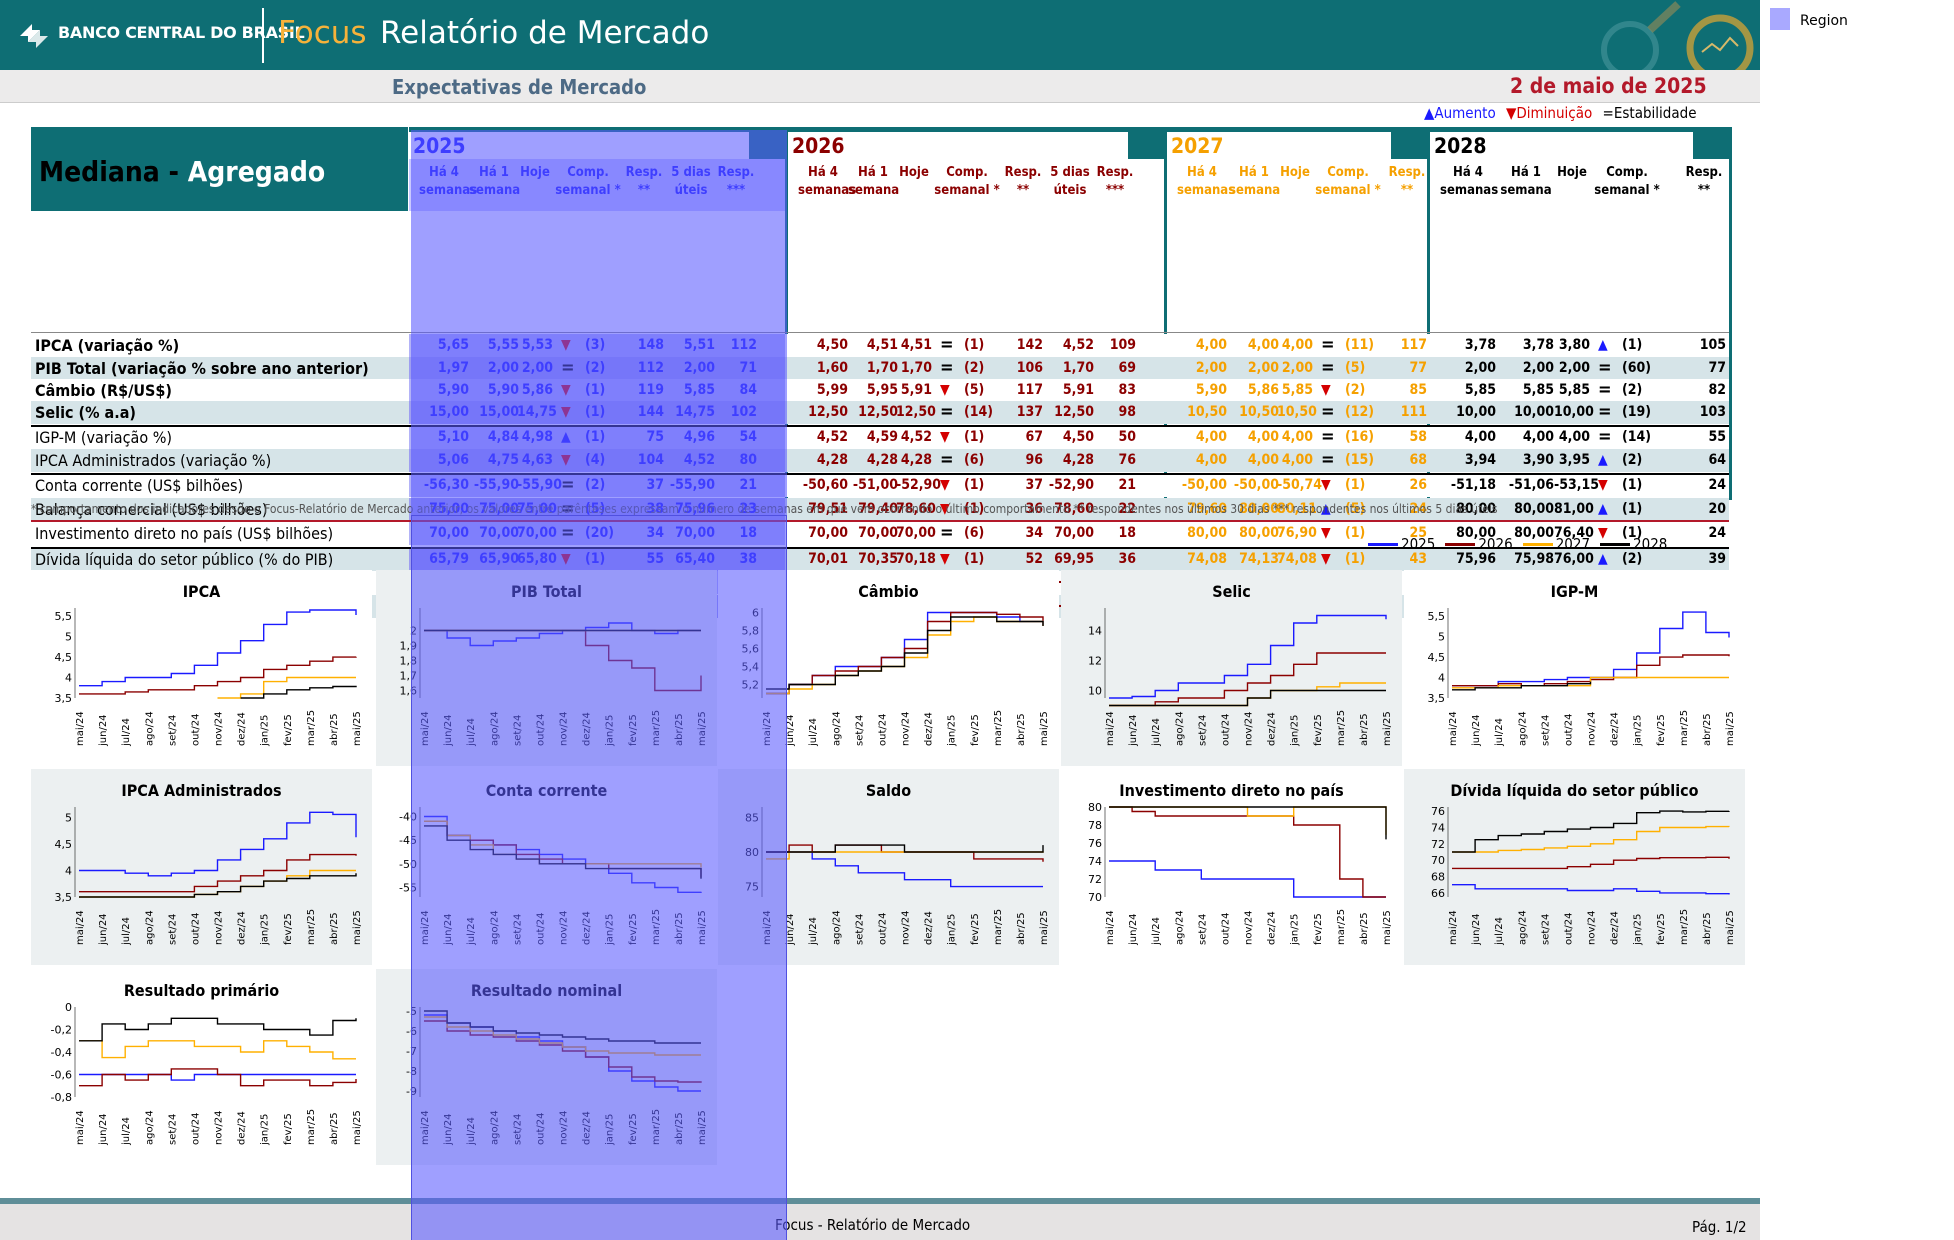  What do you see at coordinates (1078, 460) in the screenshot?
I see `table-cell: 4,28` at bounding box center [1078, 460].